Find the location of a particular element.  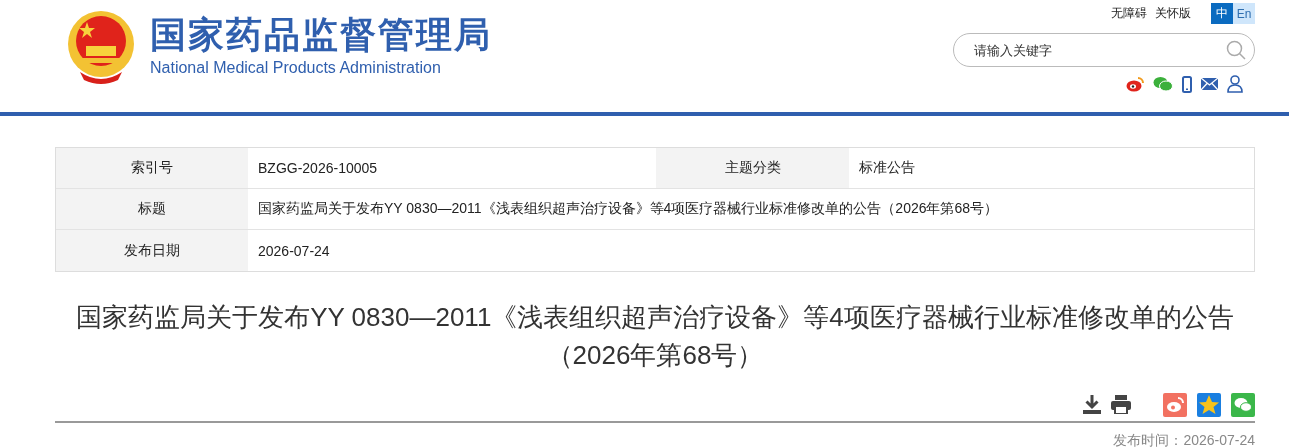

star-share-icon is located at coordinates (1209, 404).